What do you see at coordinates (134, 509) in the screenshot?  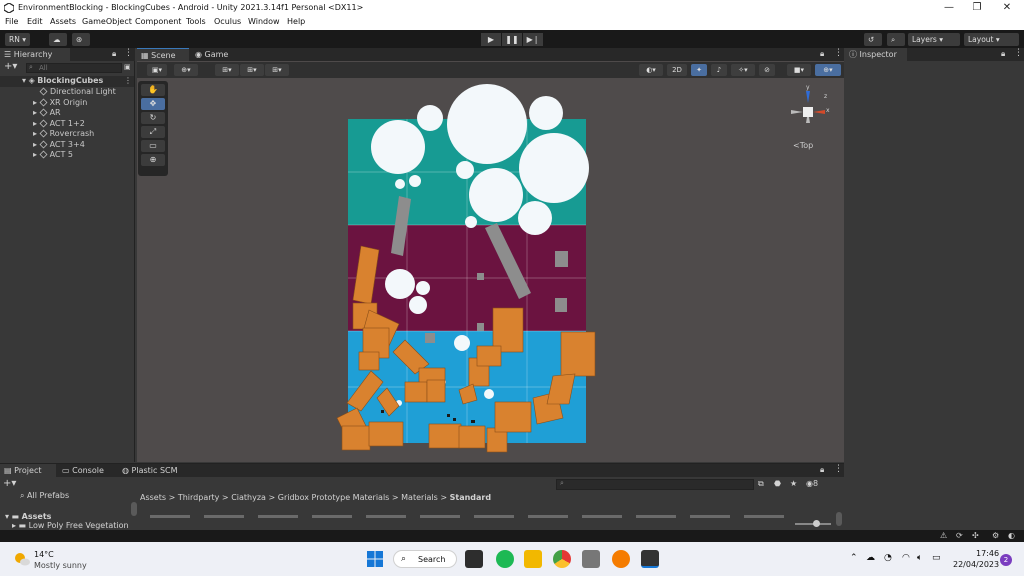 I see `tree-scrollbar` at bounding box center [134, 509].